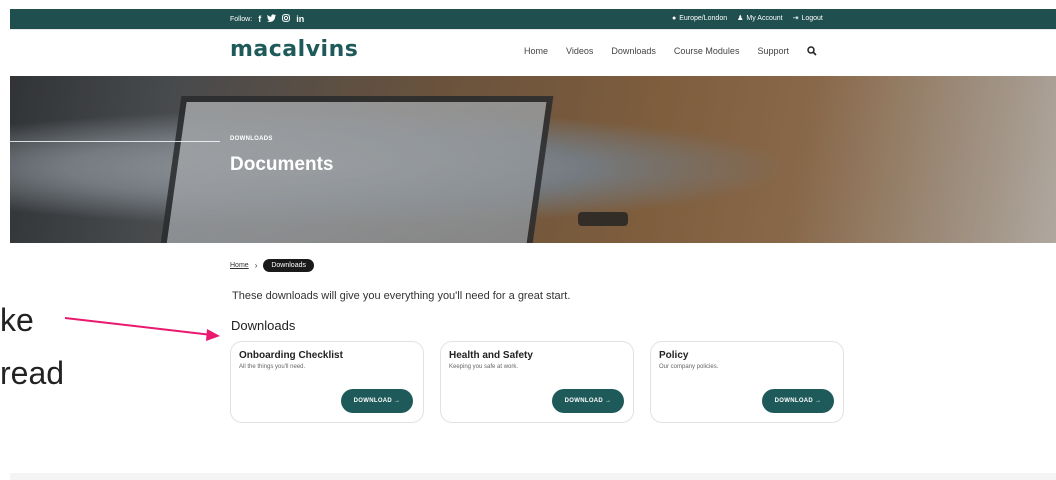 The height and width of the screenshot is (480, 1056). I want to click on overlay-text-line-2: read, so click(32, 373).